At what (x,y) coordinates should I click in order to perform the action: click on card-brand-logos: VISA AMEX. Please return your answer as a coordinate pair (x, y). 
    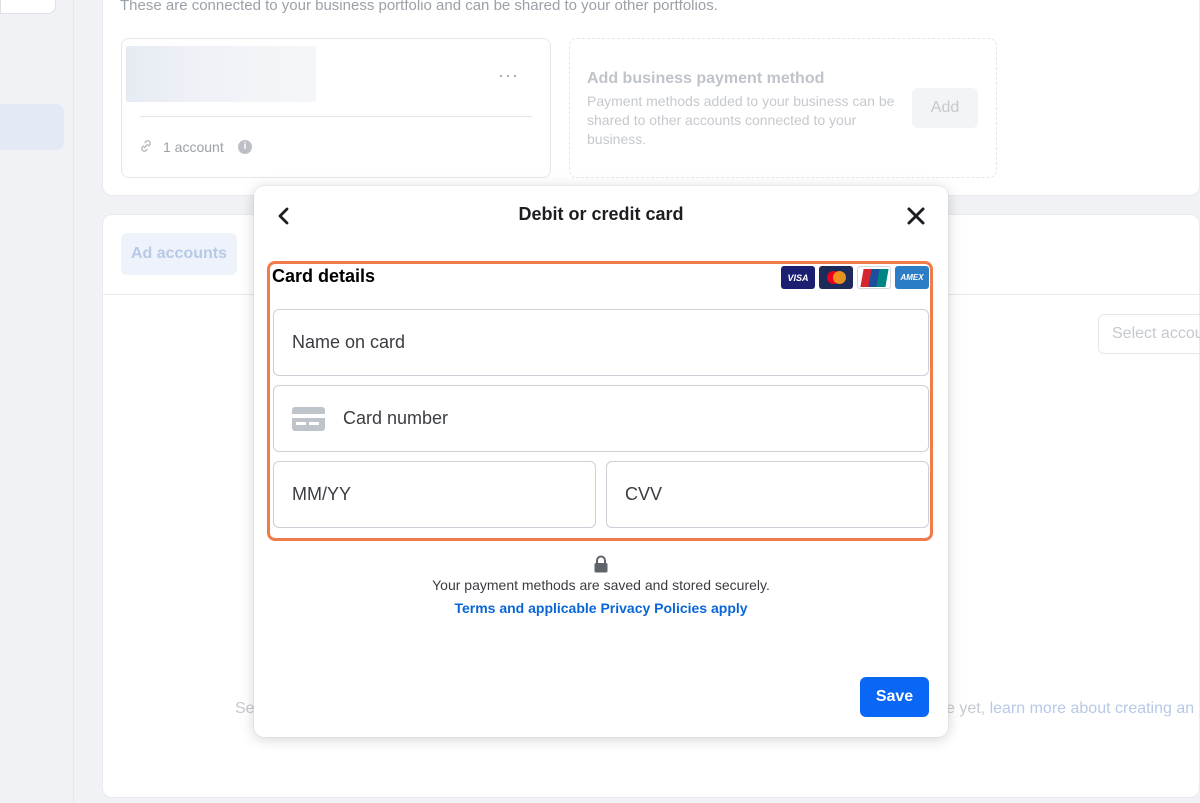
    Looking at the image, I should click on (855, 278).